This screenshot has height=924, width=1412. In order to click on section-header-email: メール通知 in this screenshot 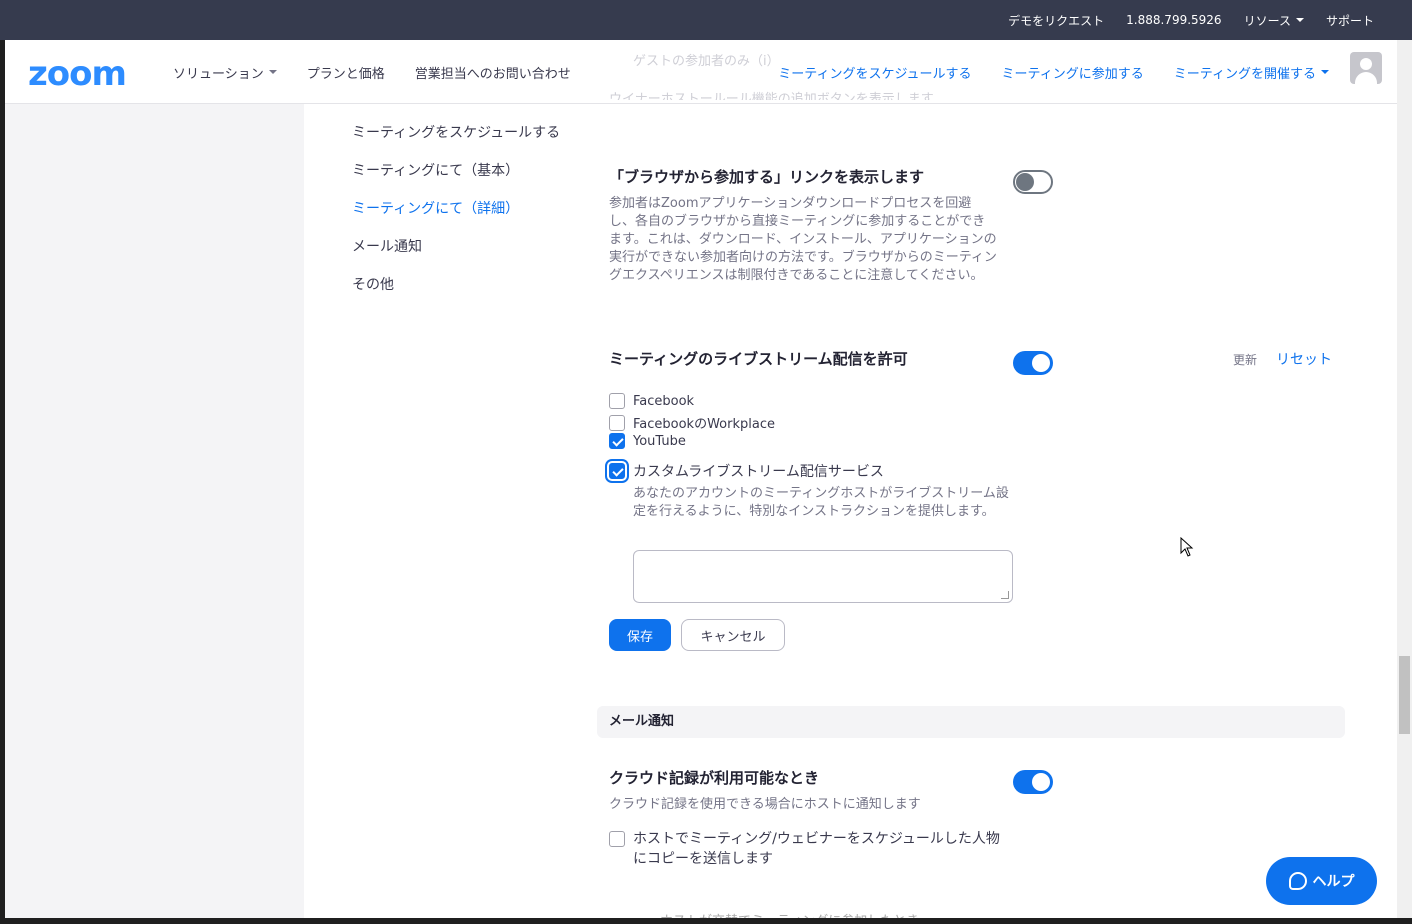, I will do `click(971, 722)`.